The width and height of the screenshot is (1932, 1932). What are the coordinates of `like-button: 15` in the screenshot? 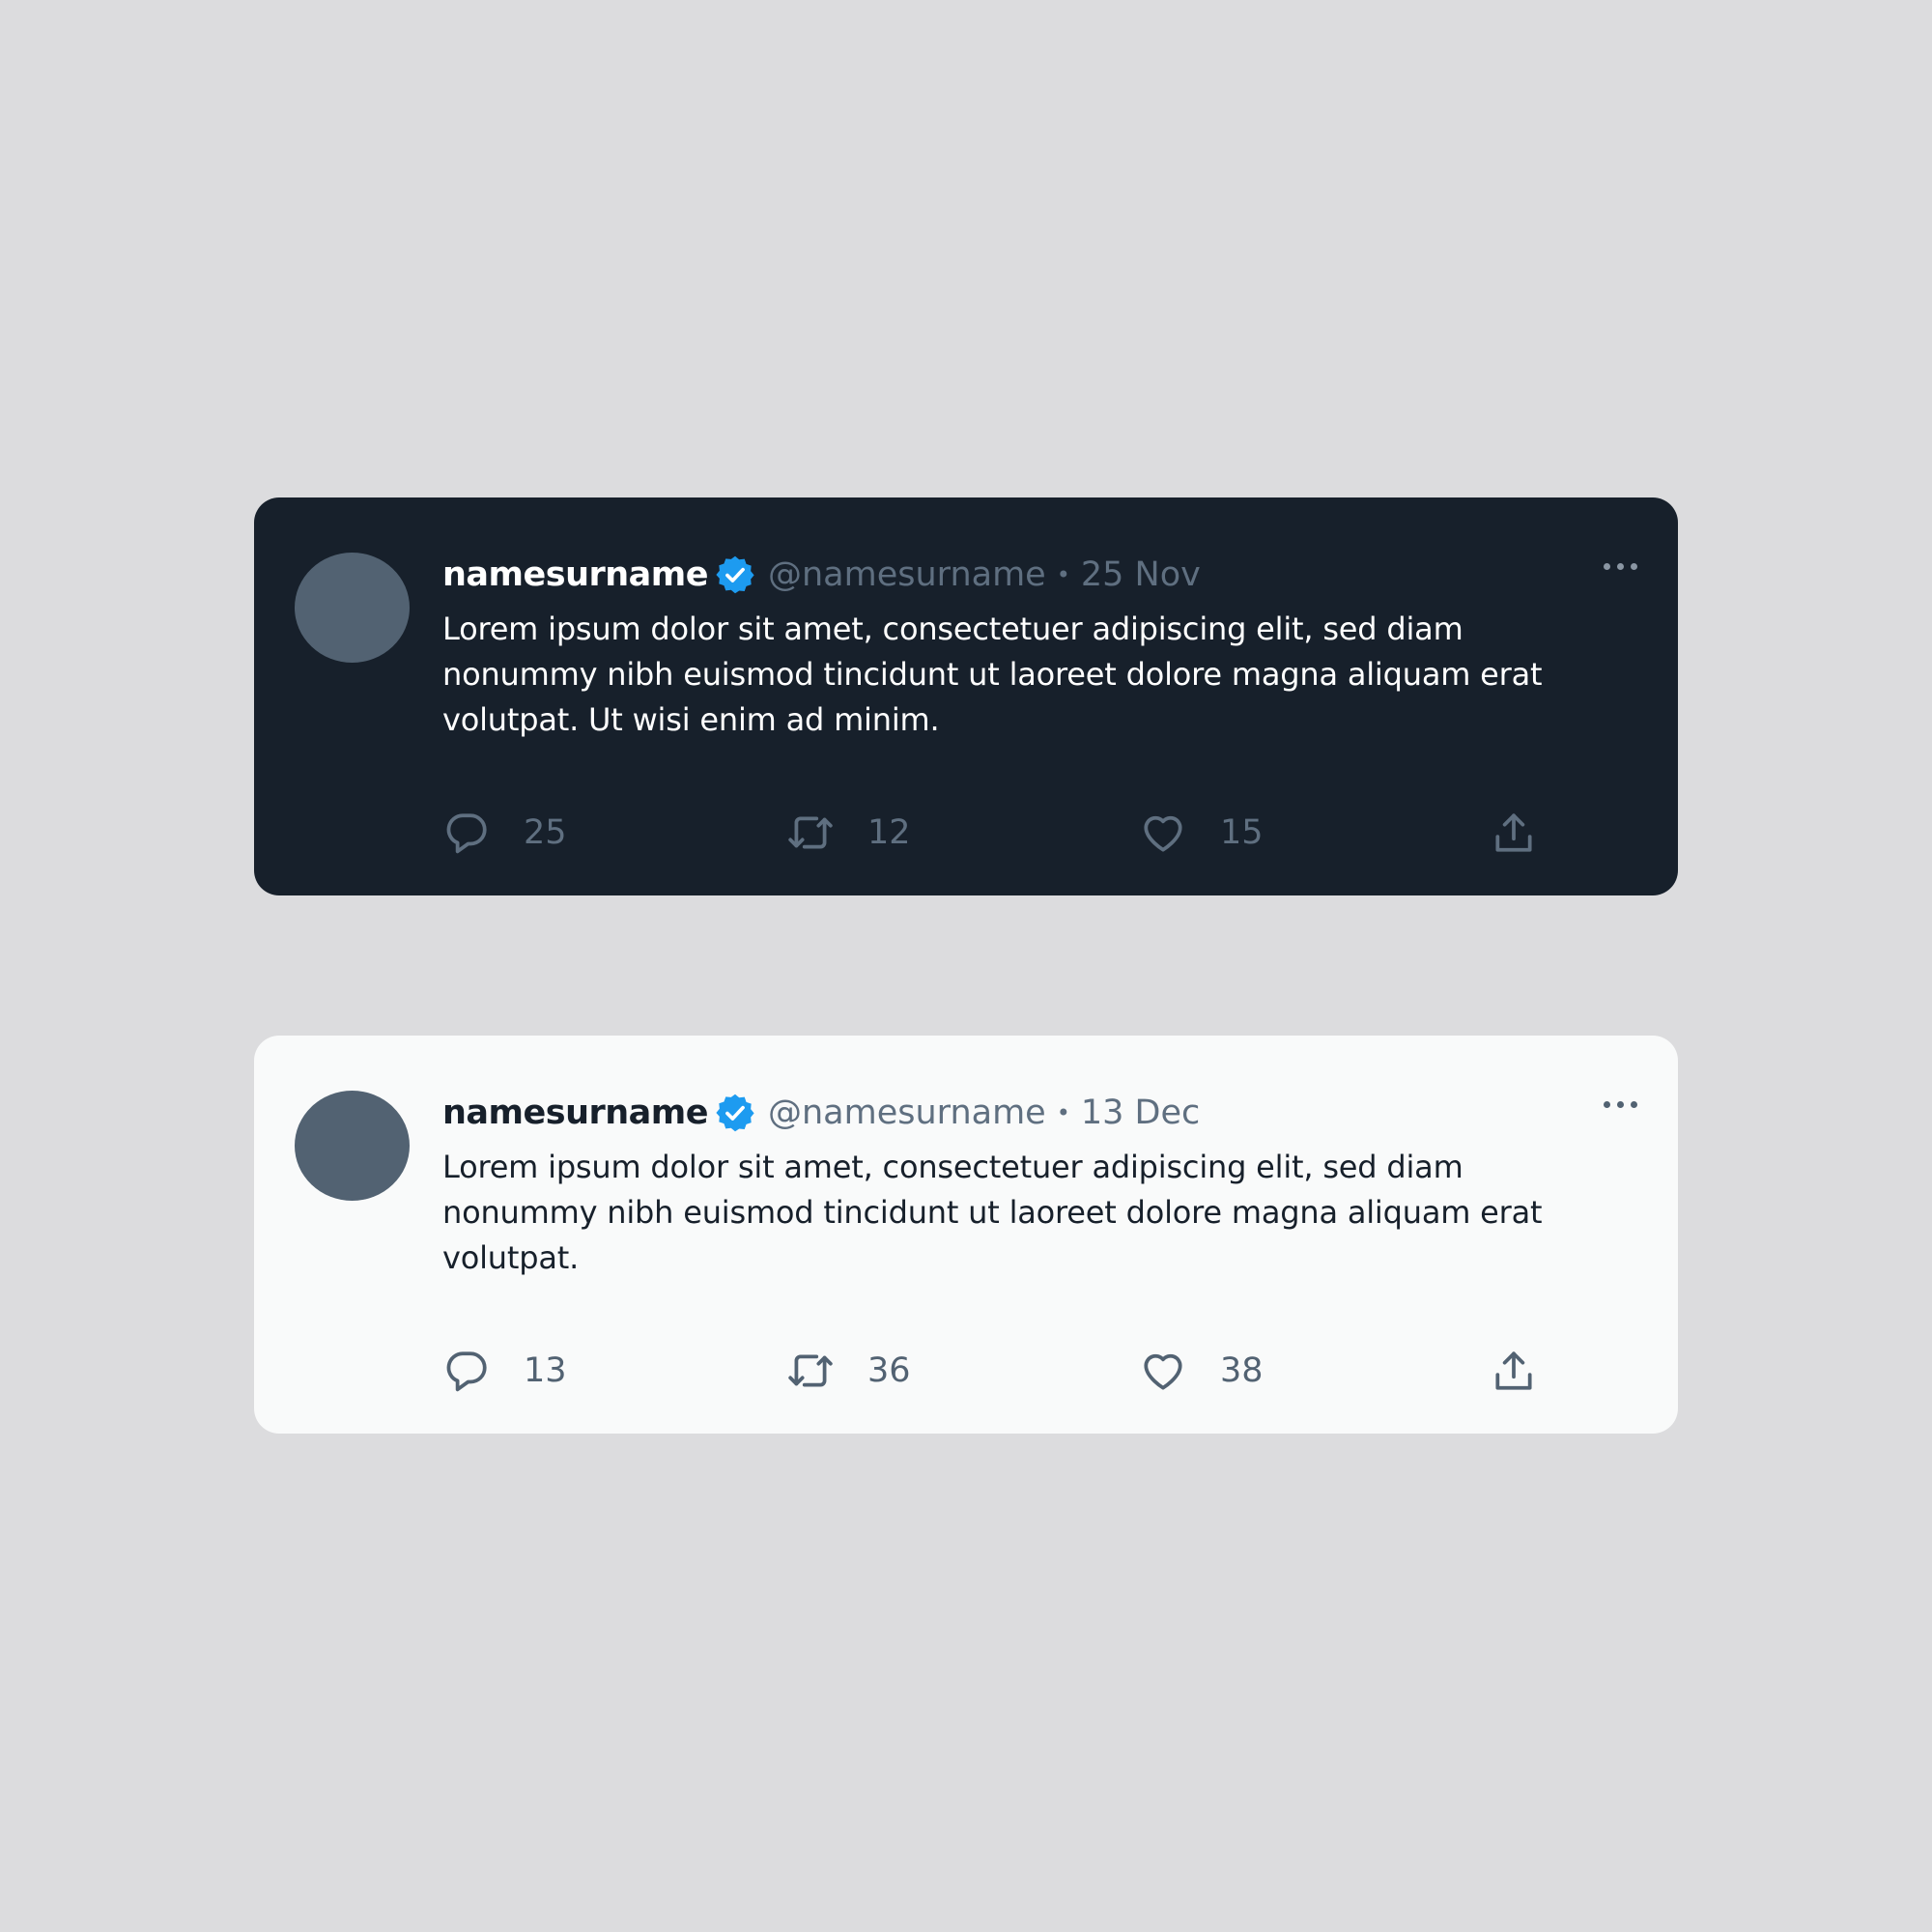 It's located at (1201, 833).